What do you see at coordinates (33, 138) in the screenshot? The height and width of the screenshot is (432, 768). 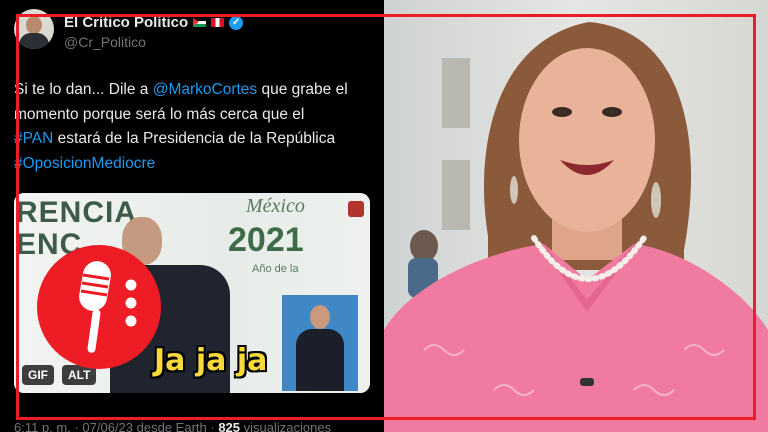 I see `hashtag-link: #PAN` at bounding box center [33, 138].